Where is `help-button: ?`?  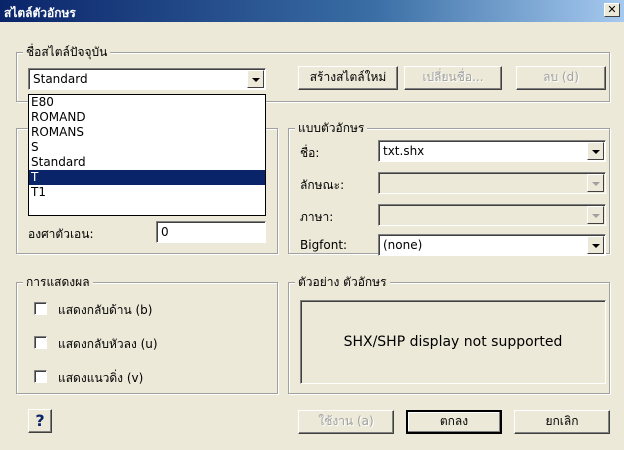 help-button: ? is located at coordinates (40, 421).